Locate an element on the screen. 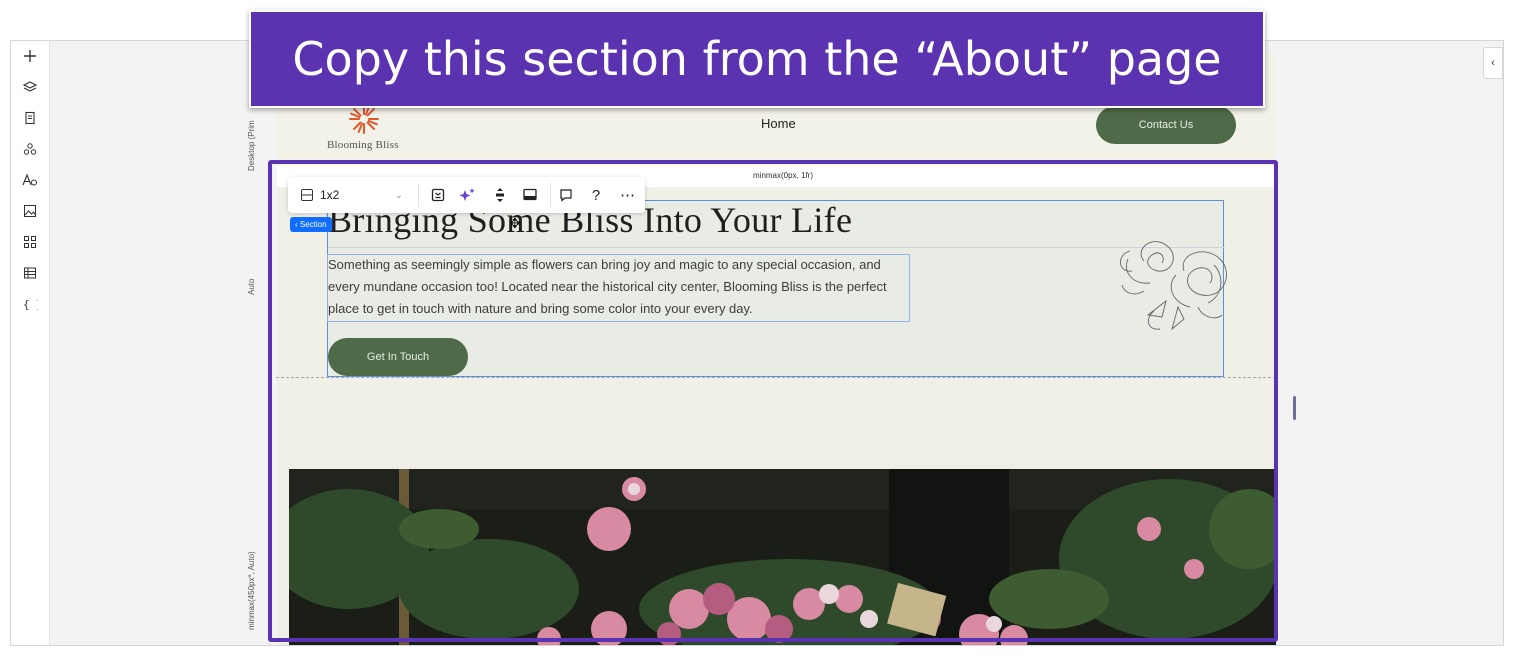 The height and width of the screenshot is (659, 1514). ai-sparkle-icon is located at coordinates (468, 195).